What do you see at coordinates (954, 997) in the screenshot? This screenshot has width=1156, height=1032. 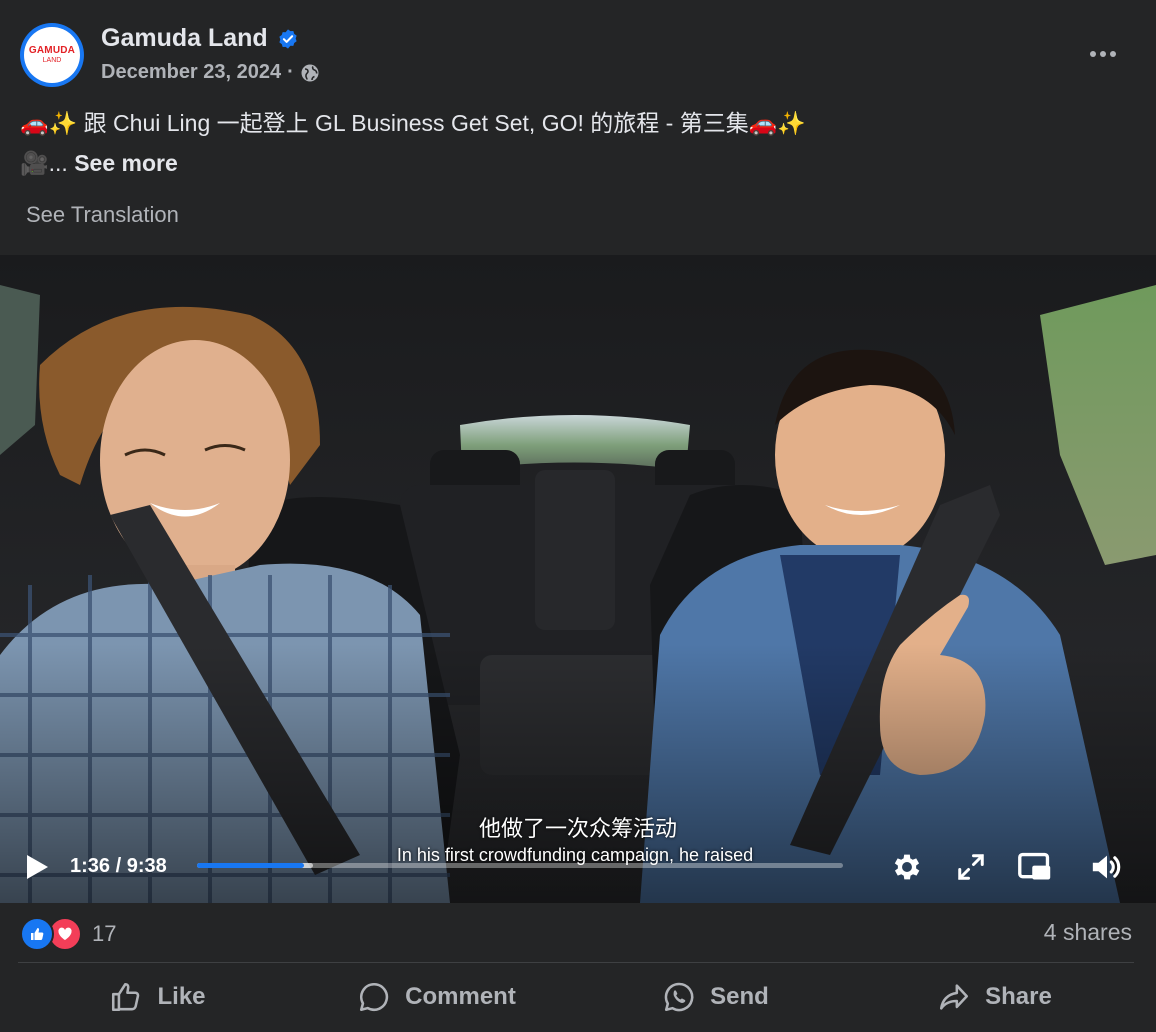 I see `share-arrow-icon` at bounding box center [954, 997].